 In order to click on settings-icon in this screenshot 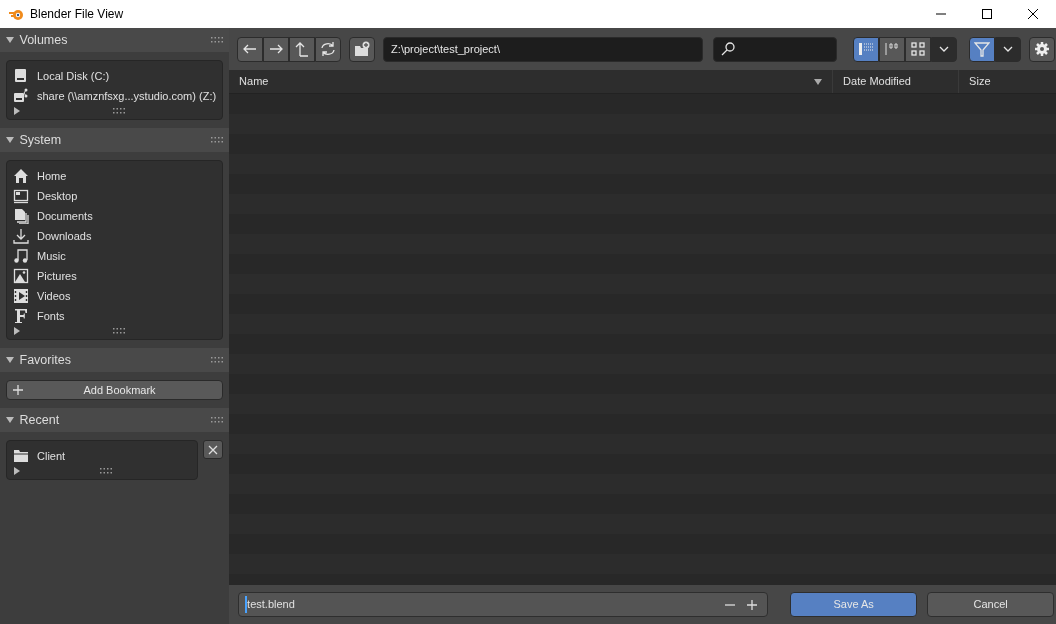, I will do `click(1042, 49)`.